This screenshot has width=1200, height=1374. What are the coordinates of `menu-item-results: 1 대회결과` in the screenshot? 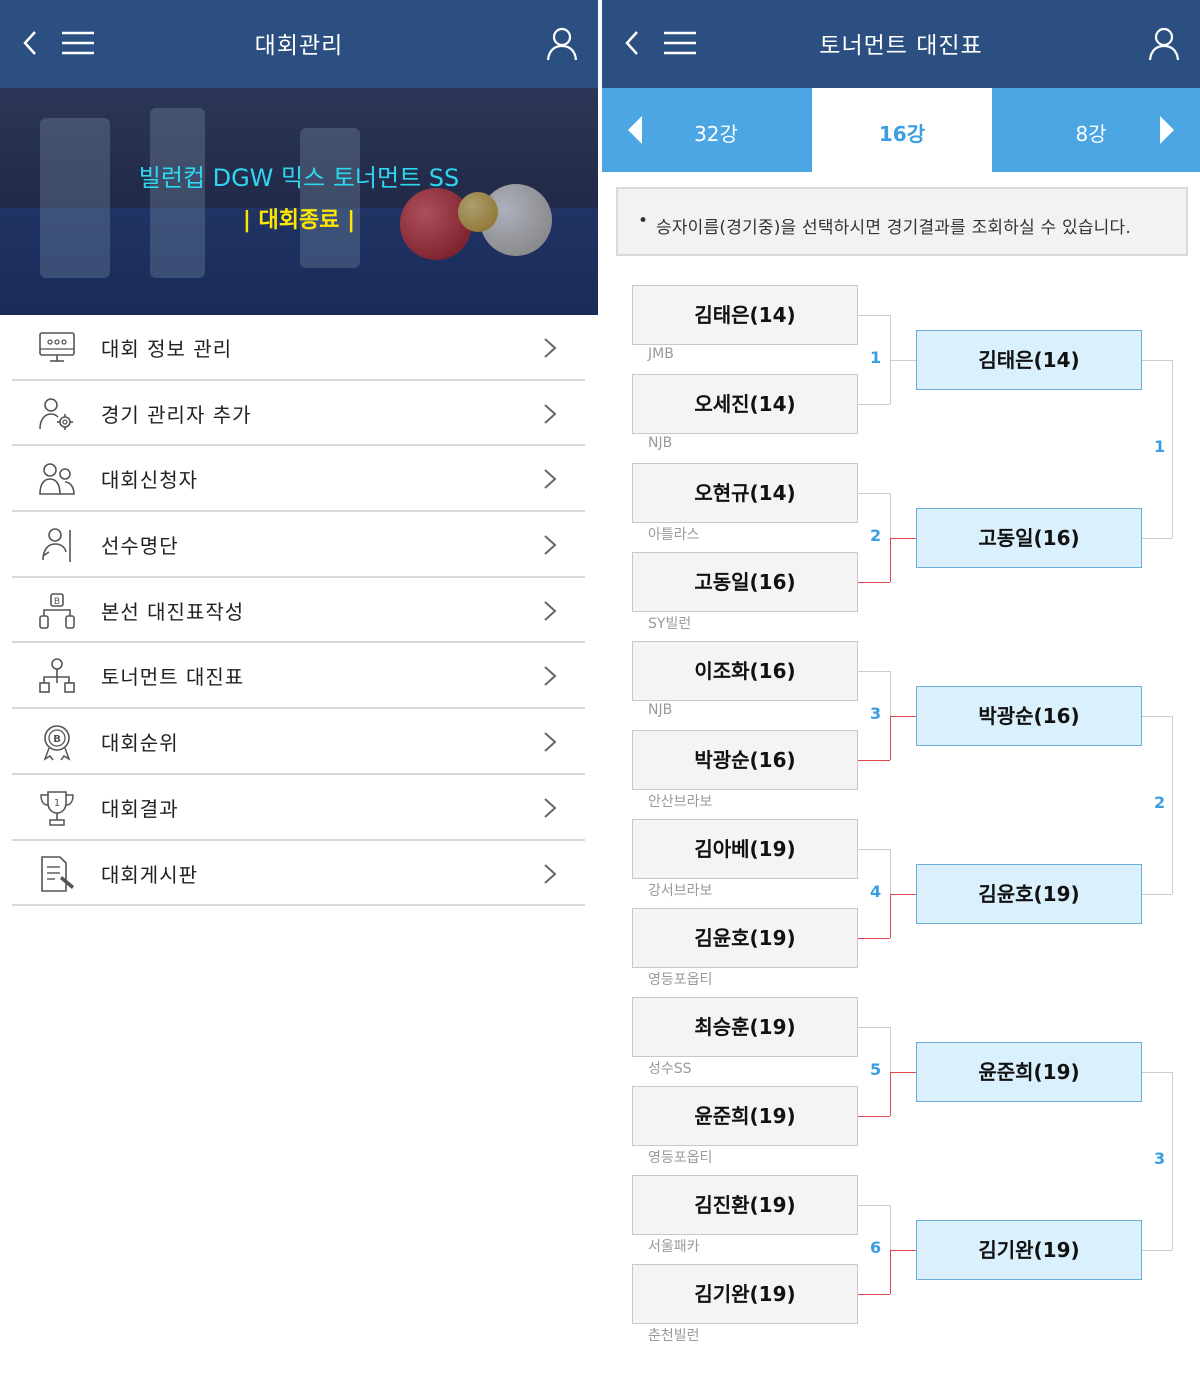 It's located at (298, 808).